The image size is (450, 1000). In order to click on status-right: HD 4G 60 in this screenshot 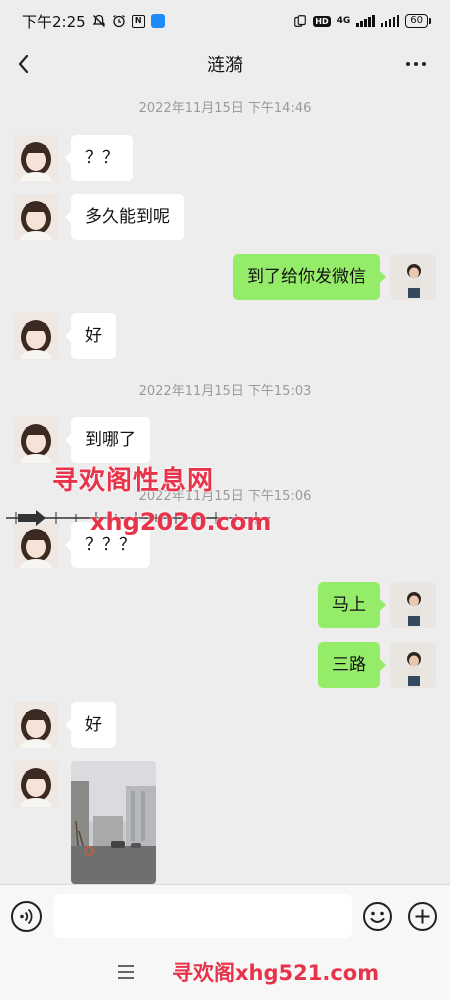, I will do `click(362, 21)`.